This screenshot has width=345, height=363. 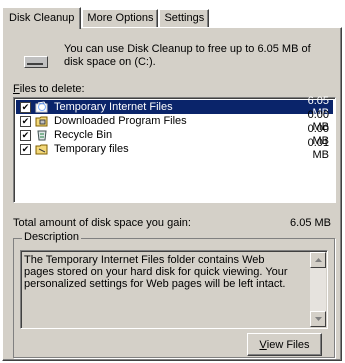 I want to click on scroll-up-button, so click(x=318, y=260).